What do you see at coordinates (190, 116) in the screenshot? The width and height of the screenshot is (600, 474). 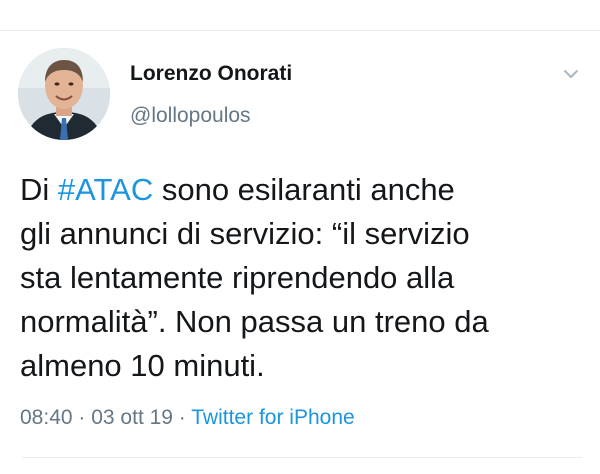 I see `author-handle: @lollopoulos` at bounding box center [190, 116].